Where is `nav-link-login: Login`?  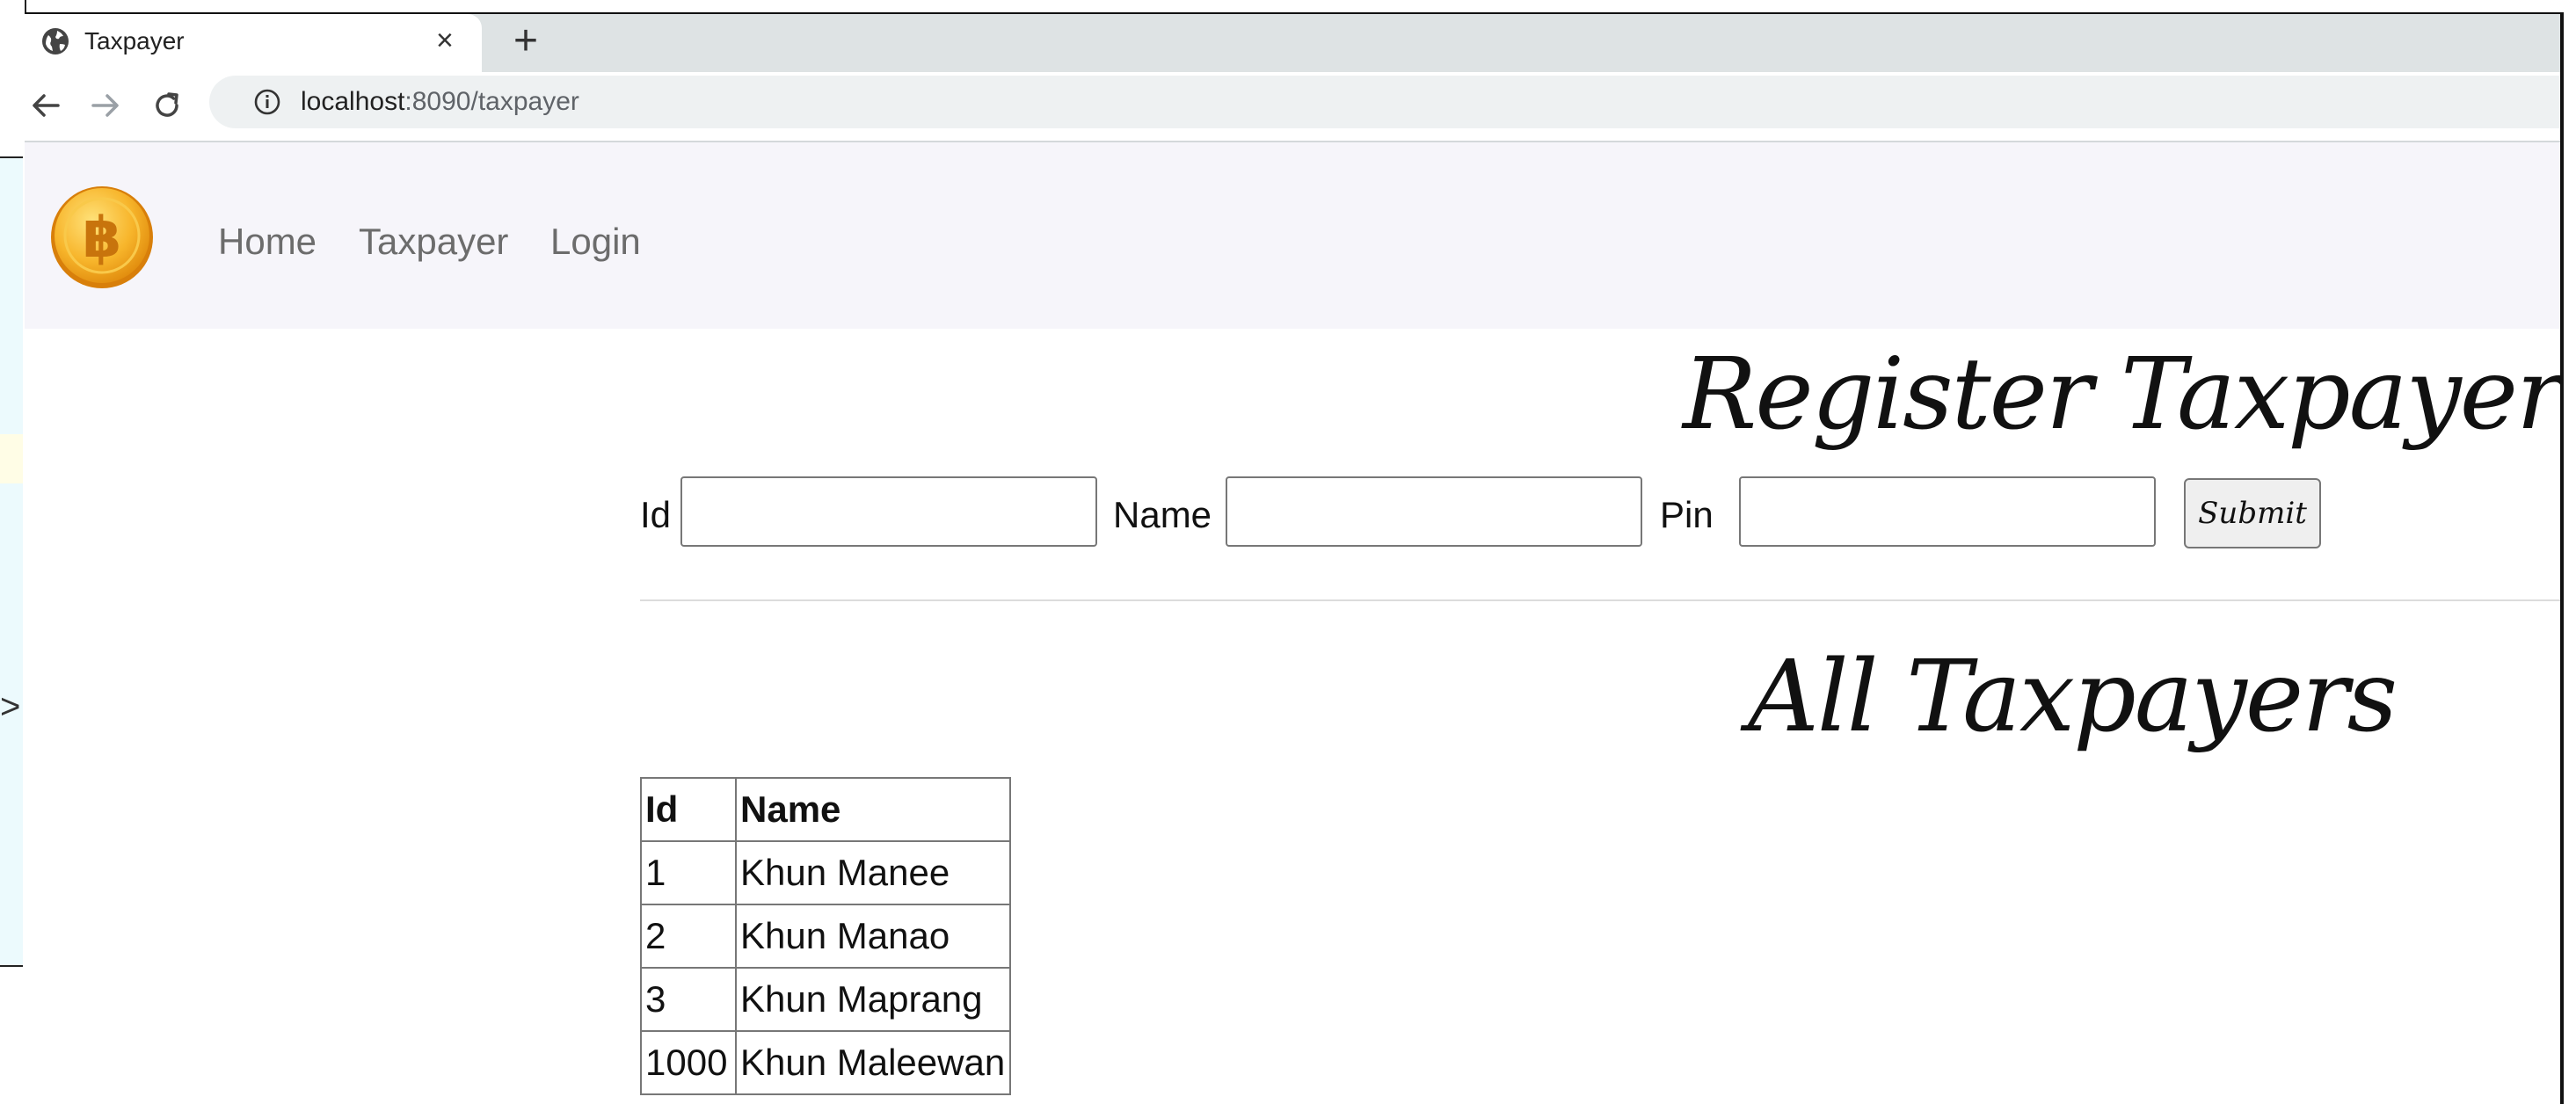 nav-link-login: Login is located at coordinates (595, 242).